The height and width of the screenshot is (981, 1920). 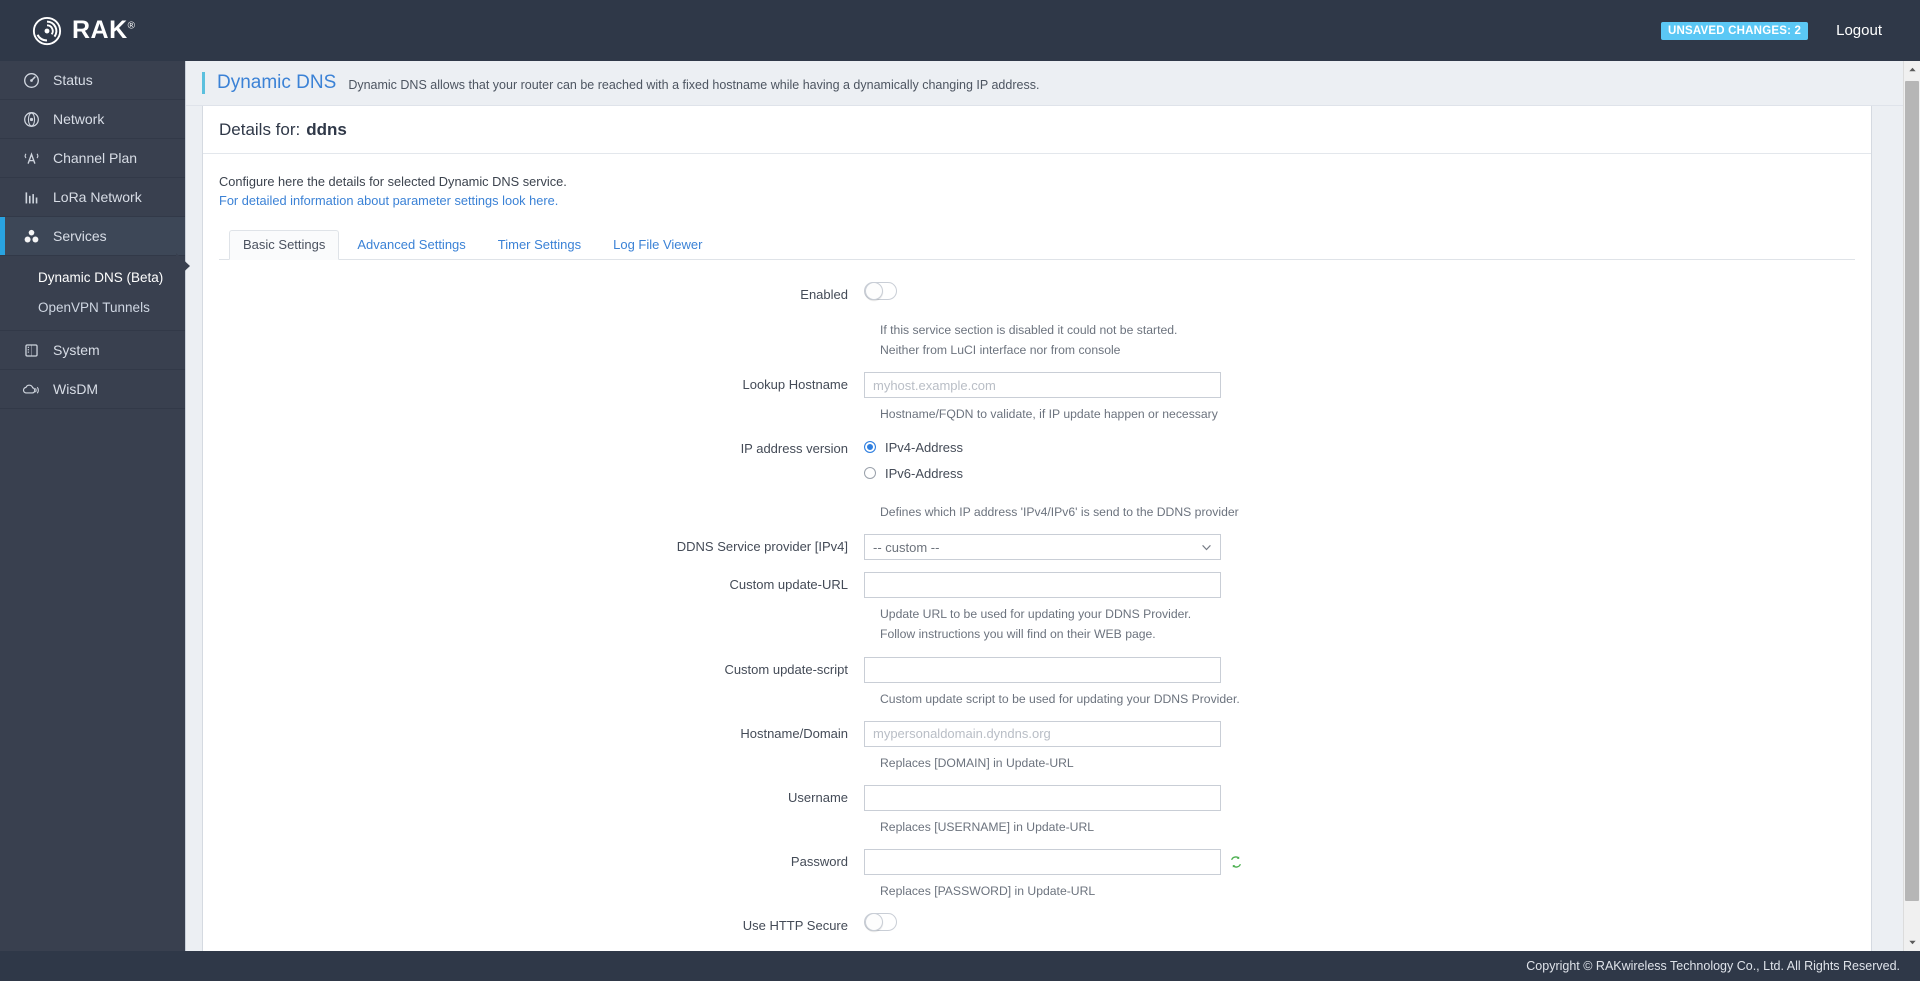 I want to click on radio-ipv6: IPv6-Address, so click(x=913, y=473).